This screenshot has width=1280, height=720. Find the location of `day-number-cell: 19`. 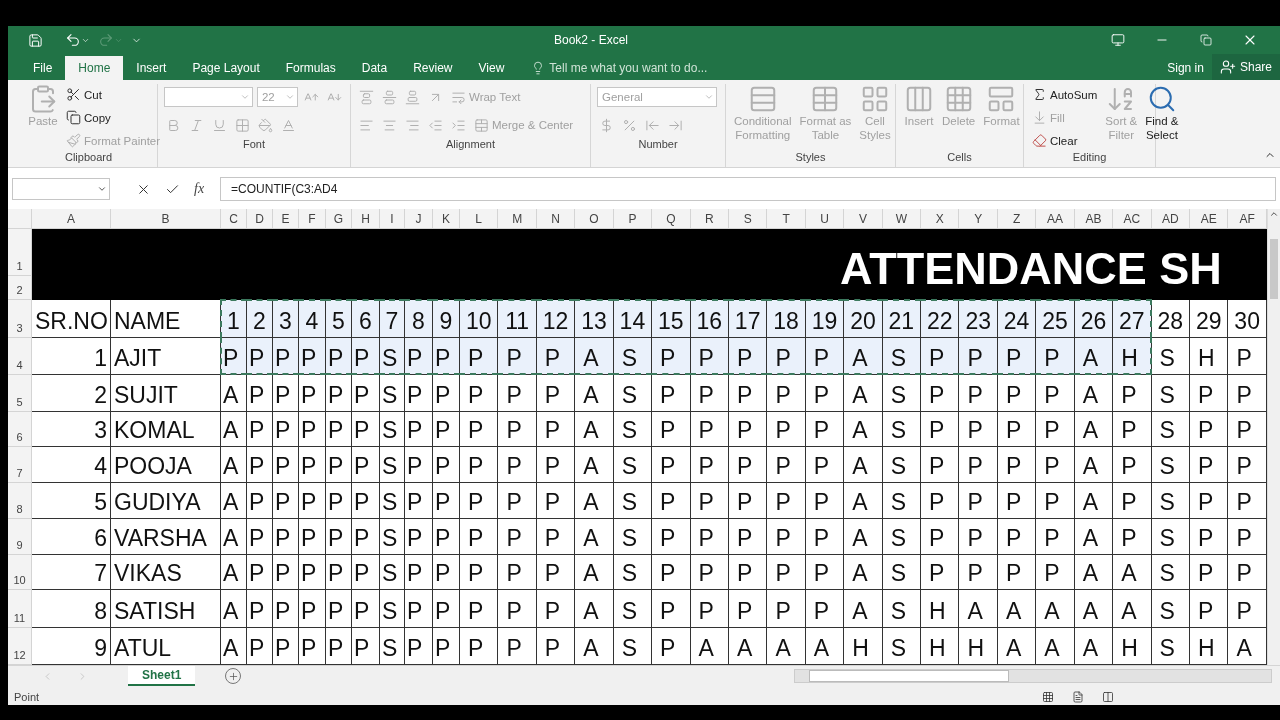

day-number-cell: 19 is located at coordinates (825, 319).